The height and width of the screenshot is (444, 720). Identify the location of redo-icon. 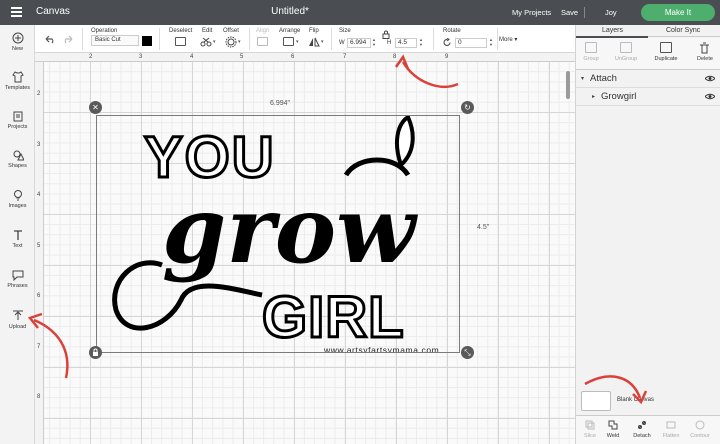
(68, 39).